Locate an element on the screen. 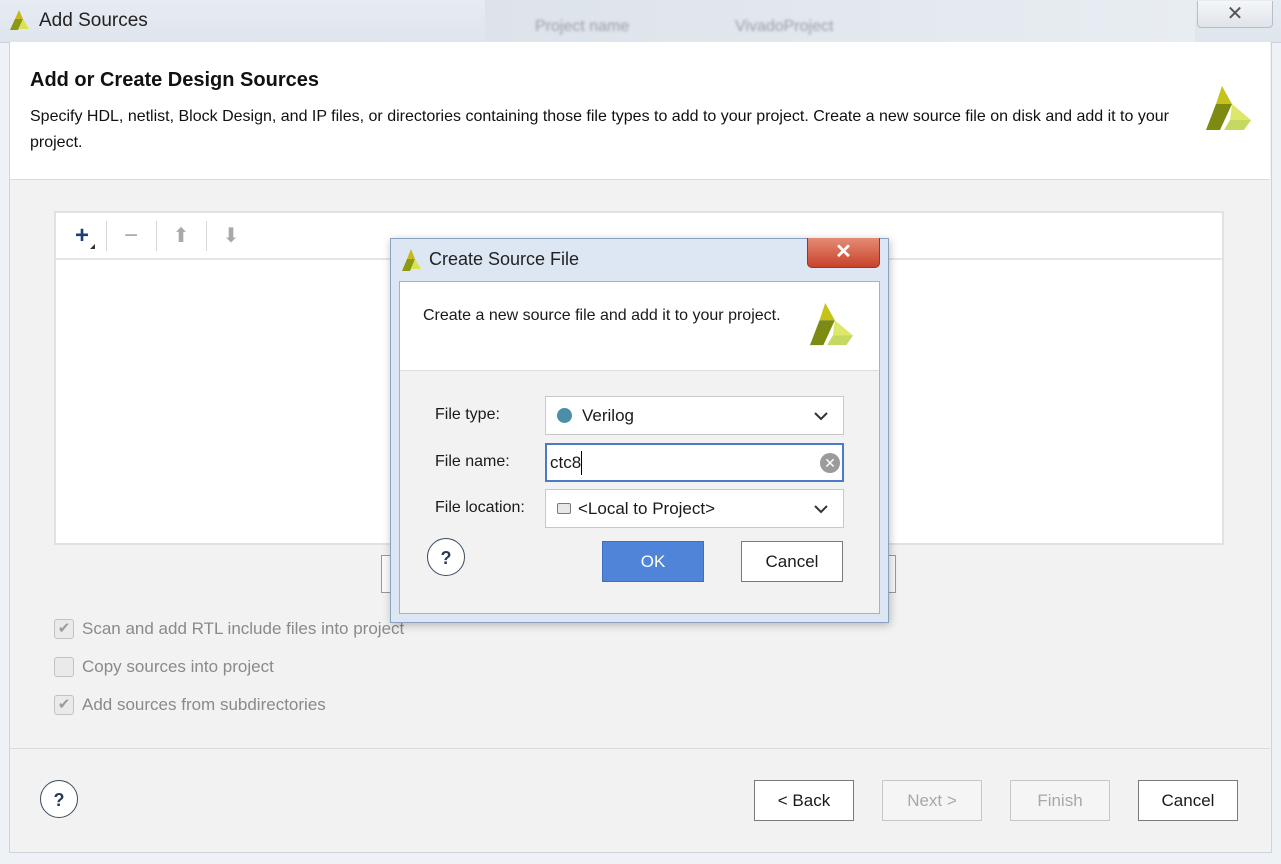 This screenshot has width=1281, height=864. file-name-value: ctc8 is located at coordinates (566, 462).